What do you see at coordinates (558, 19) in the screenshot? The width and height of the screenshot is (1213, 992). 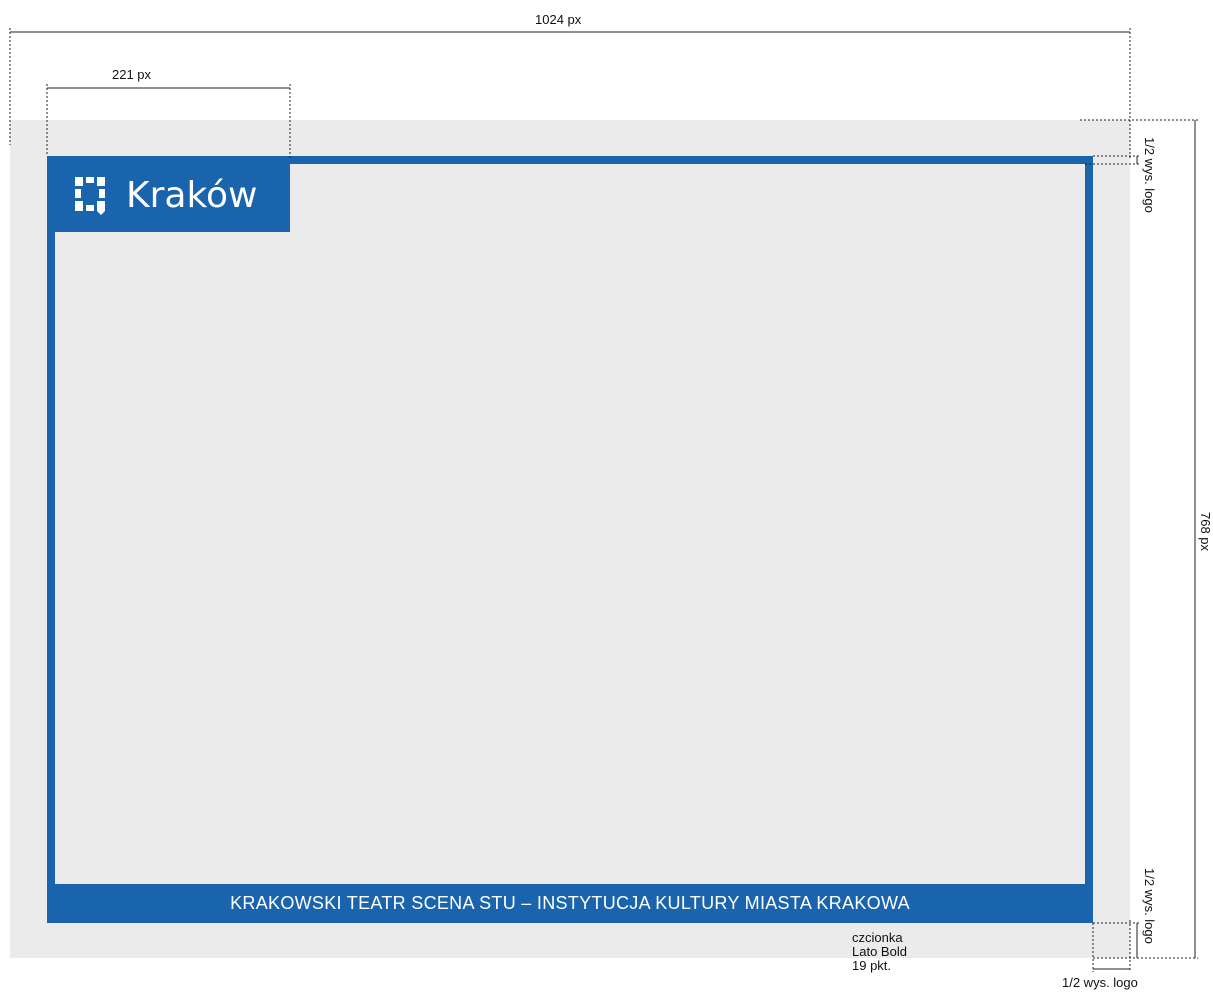 I see `width-dimension-label: 1024 px` at bounding box center [558, 19].